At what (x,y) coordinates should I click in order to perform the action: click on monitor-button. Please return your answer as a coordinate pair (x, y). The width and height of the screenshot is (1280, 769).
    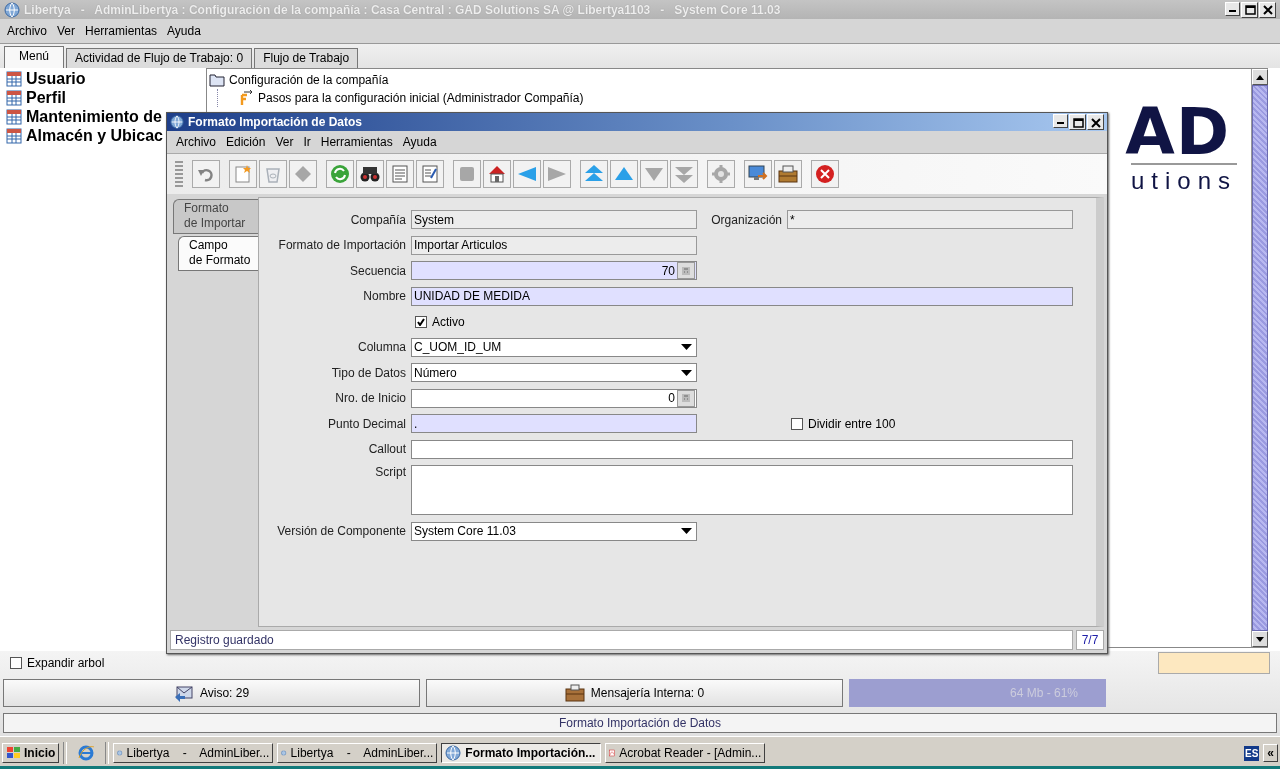
    Looking at the image, I should click on (758, 174).